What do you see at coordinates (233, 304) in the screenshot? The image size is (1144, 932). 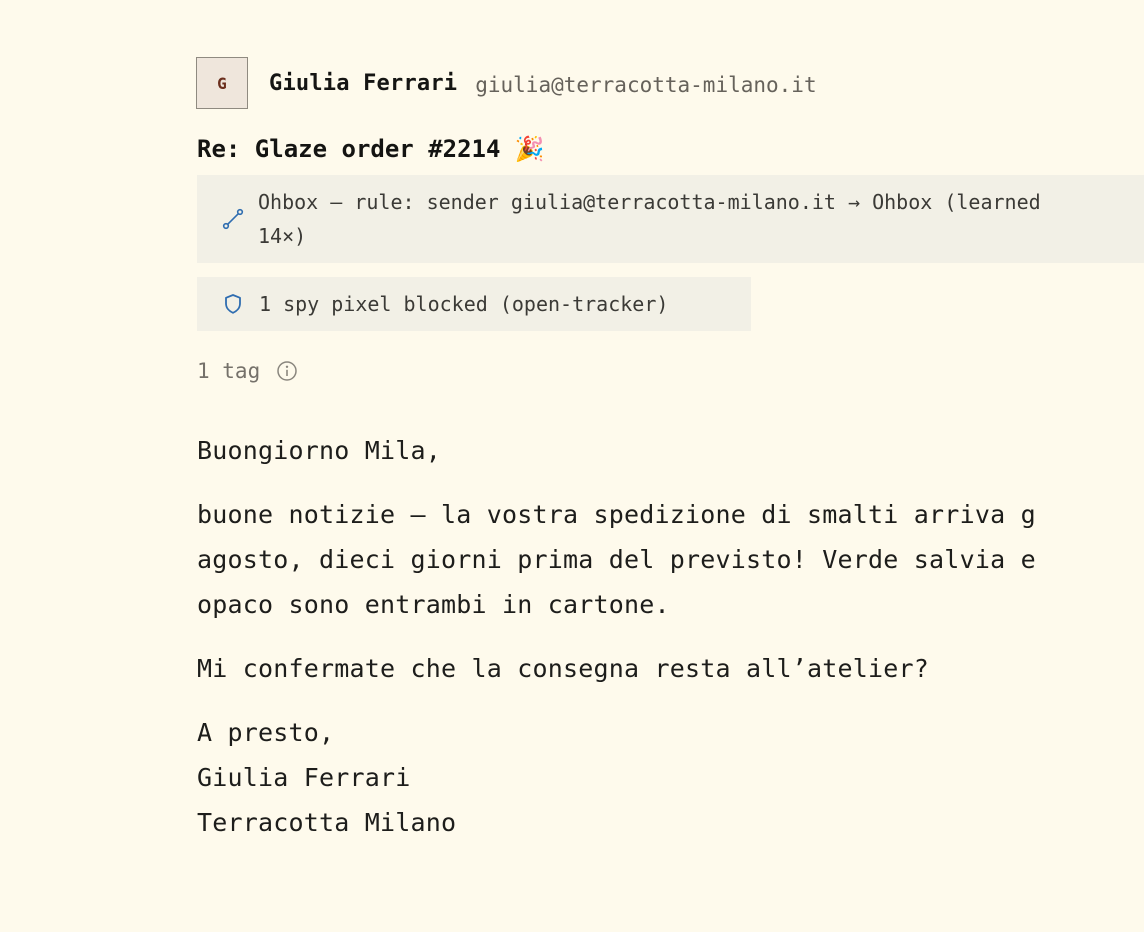 I see `shield-icon` at bounding box center [233, 304].